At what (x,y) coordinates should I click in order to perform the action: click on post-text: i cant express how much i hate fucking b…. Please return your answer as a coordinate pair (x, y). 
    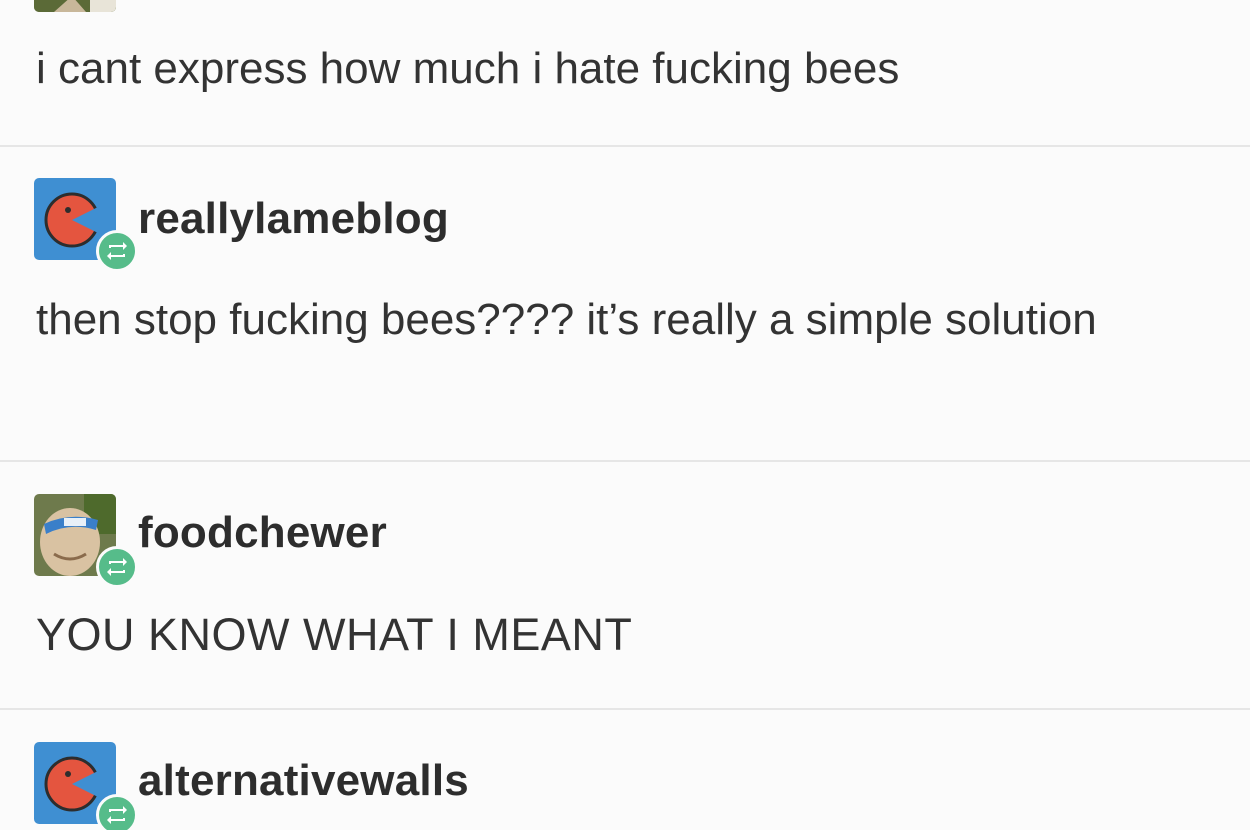
    Looking at the image, I should click on (468, 68).